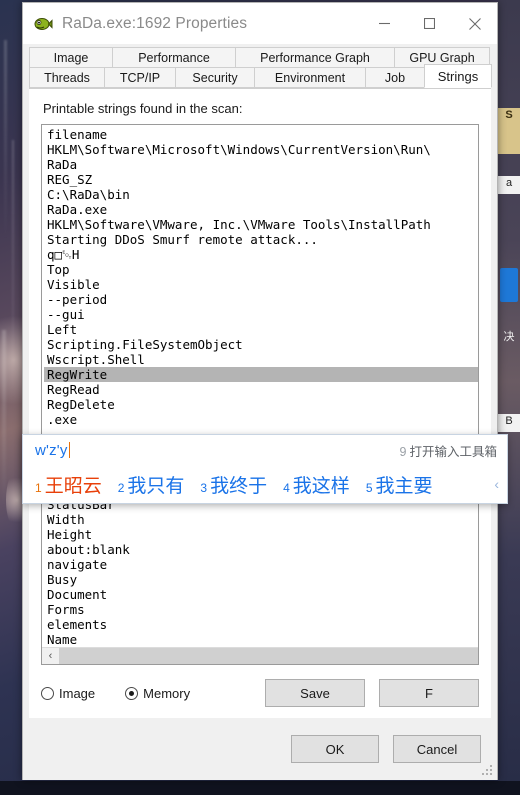  I want to click on strings-list-item: Height, so click(261, 534).